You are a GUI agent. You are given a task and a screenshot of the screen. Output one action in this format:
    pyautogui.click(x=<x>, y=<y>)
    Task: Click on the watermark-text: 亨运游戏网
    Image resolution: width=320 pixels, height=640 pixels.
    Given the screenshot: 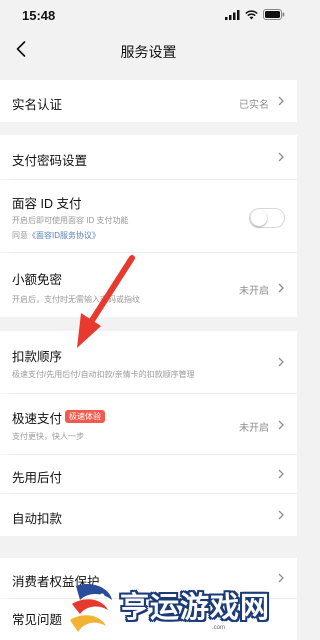 What is the action you would take?
    pyautogui.click(x=195, y=607)
    